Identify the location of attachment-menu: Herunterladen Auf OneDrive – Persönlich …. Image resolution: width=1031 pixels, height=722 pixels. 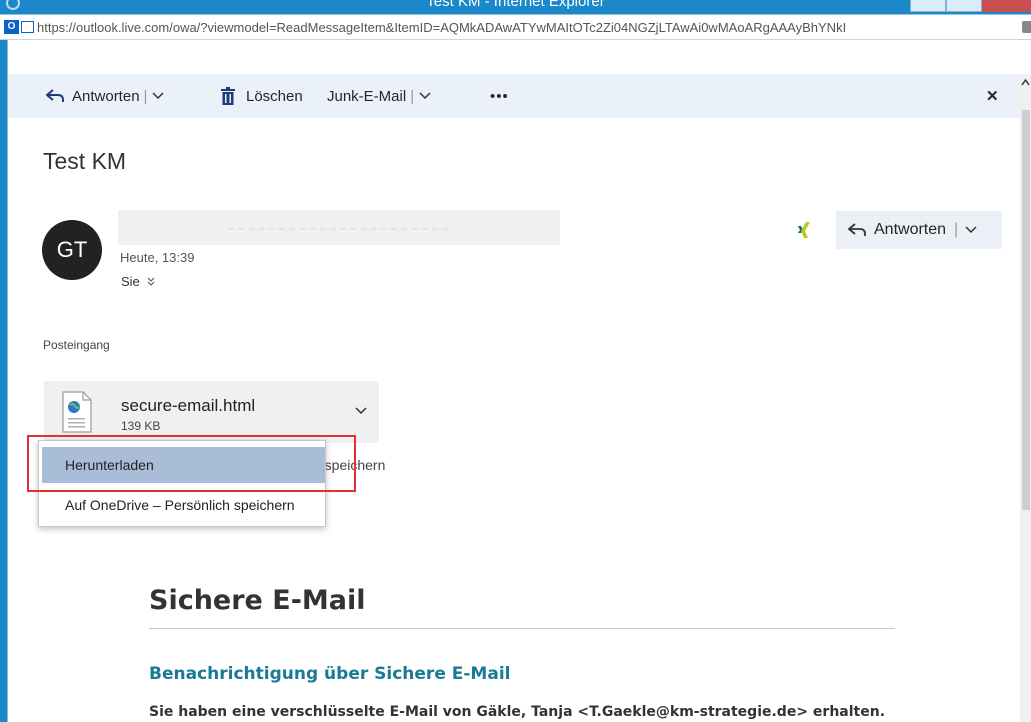
(182, 483).